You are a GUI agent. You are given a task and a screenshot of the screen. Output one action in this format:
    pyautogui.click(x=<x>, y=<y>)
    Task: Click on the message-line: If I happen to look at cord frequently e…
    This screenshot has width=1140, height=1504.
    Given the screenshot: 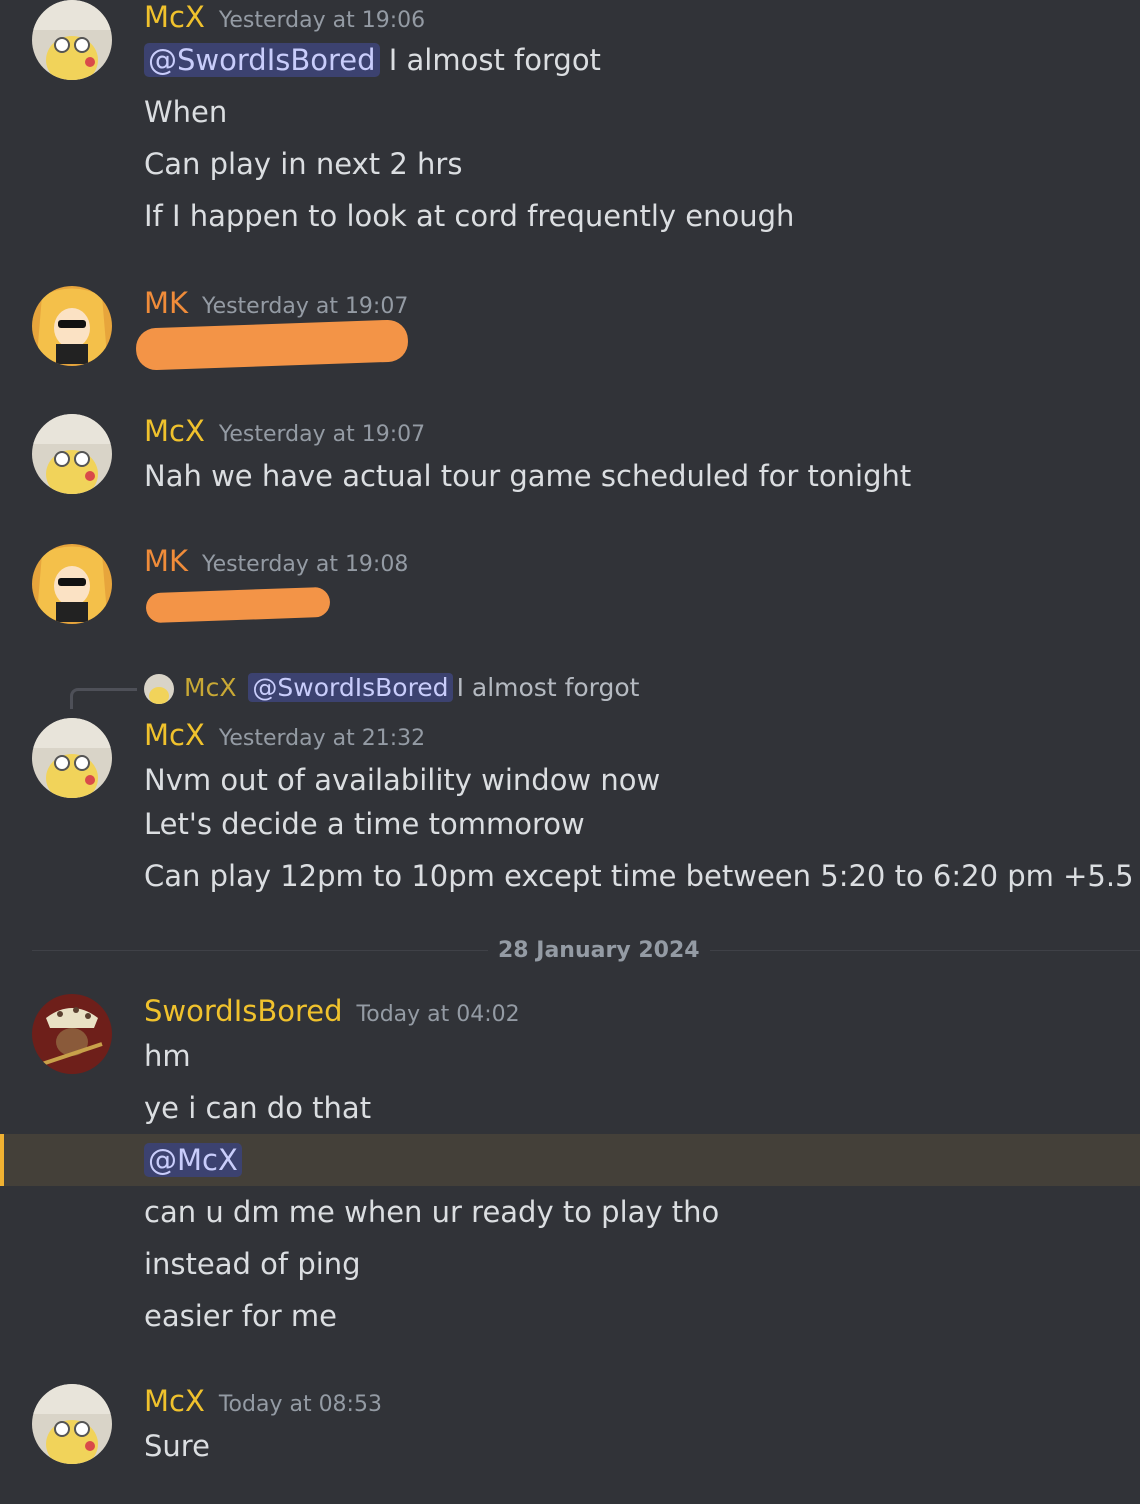 What is the action you would take?
    pyautogui.click(x=469, y=216)
    